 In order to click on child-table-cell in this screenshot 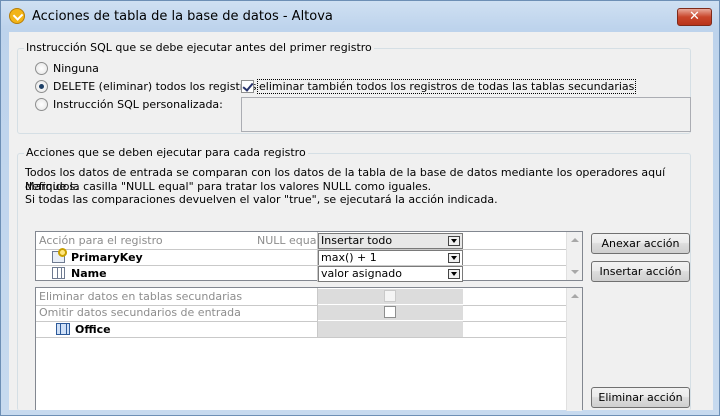, I will do `click(390, 329)`.